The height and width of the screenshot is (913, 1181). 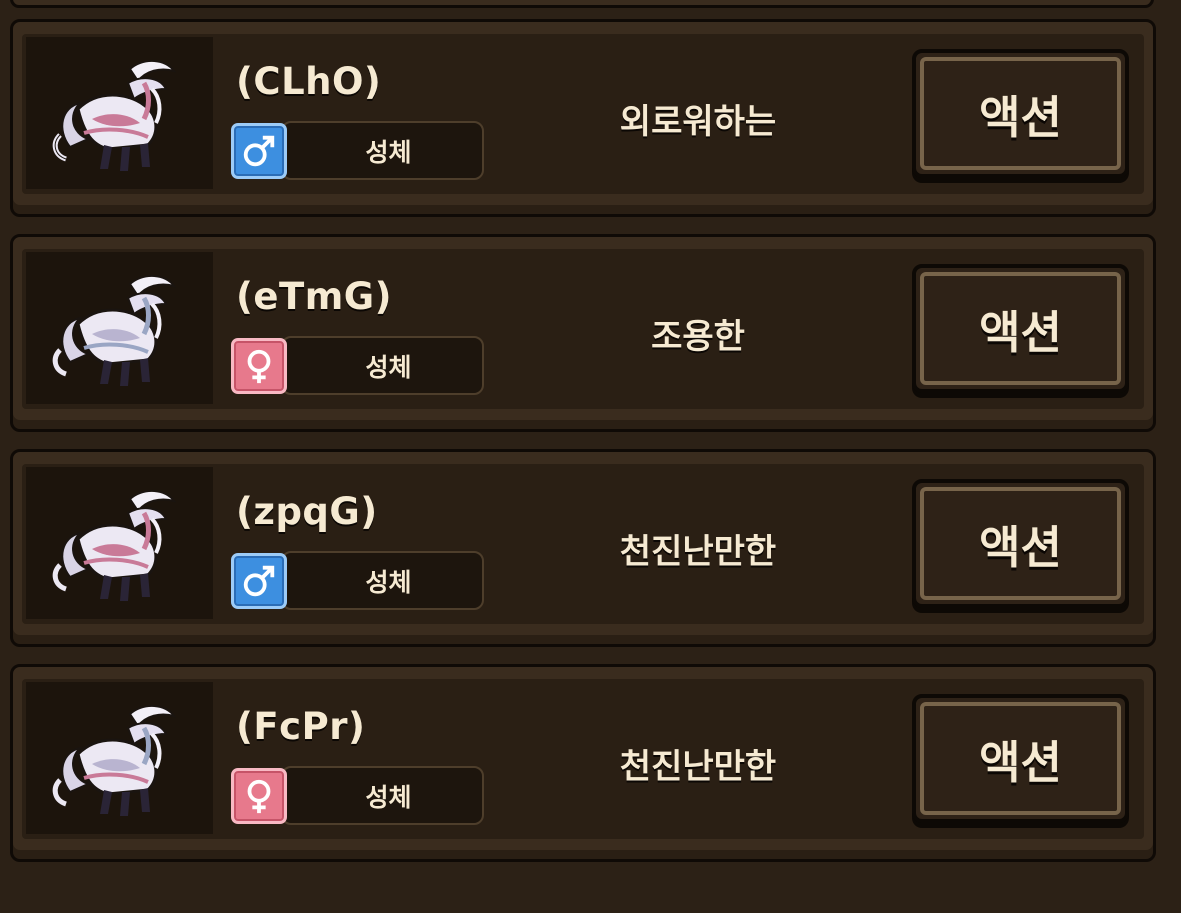 What do you see at coordinates (698, 336) in the screenshot?
I see `nature-label: 조용한` at bounding box center [698, 336].